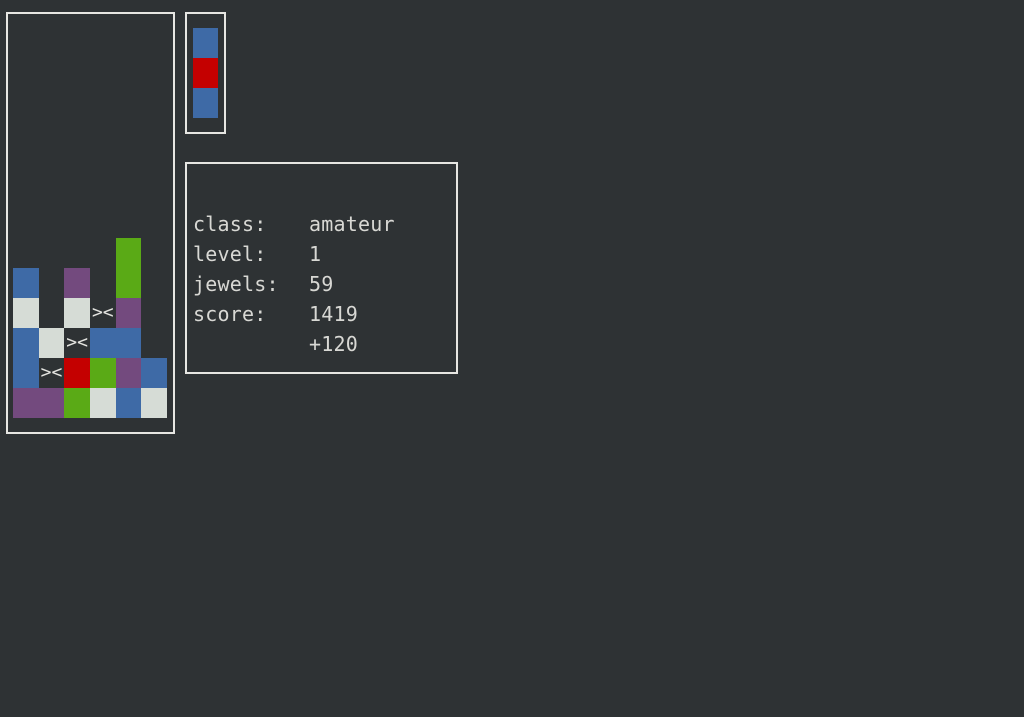 This screenshot has height=717, width=1024. Describe the element at coordinates (230, 254) in the screenshot. I see `level-label: level:` at that location.